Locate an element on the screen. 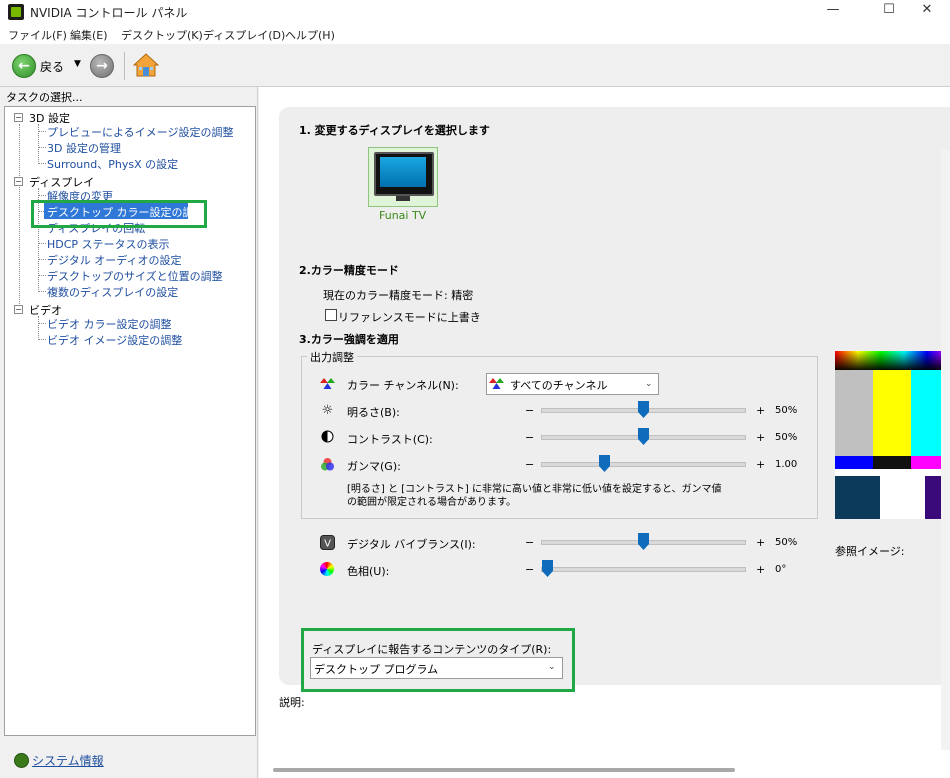 This screenshot has width=950, height=778. vibrance-label: デジタル バイブランス(I): is located at coordinates (411, 544).